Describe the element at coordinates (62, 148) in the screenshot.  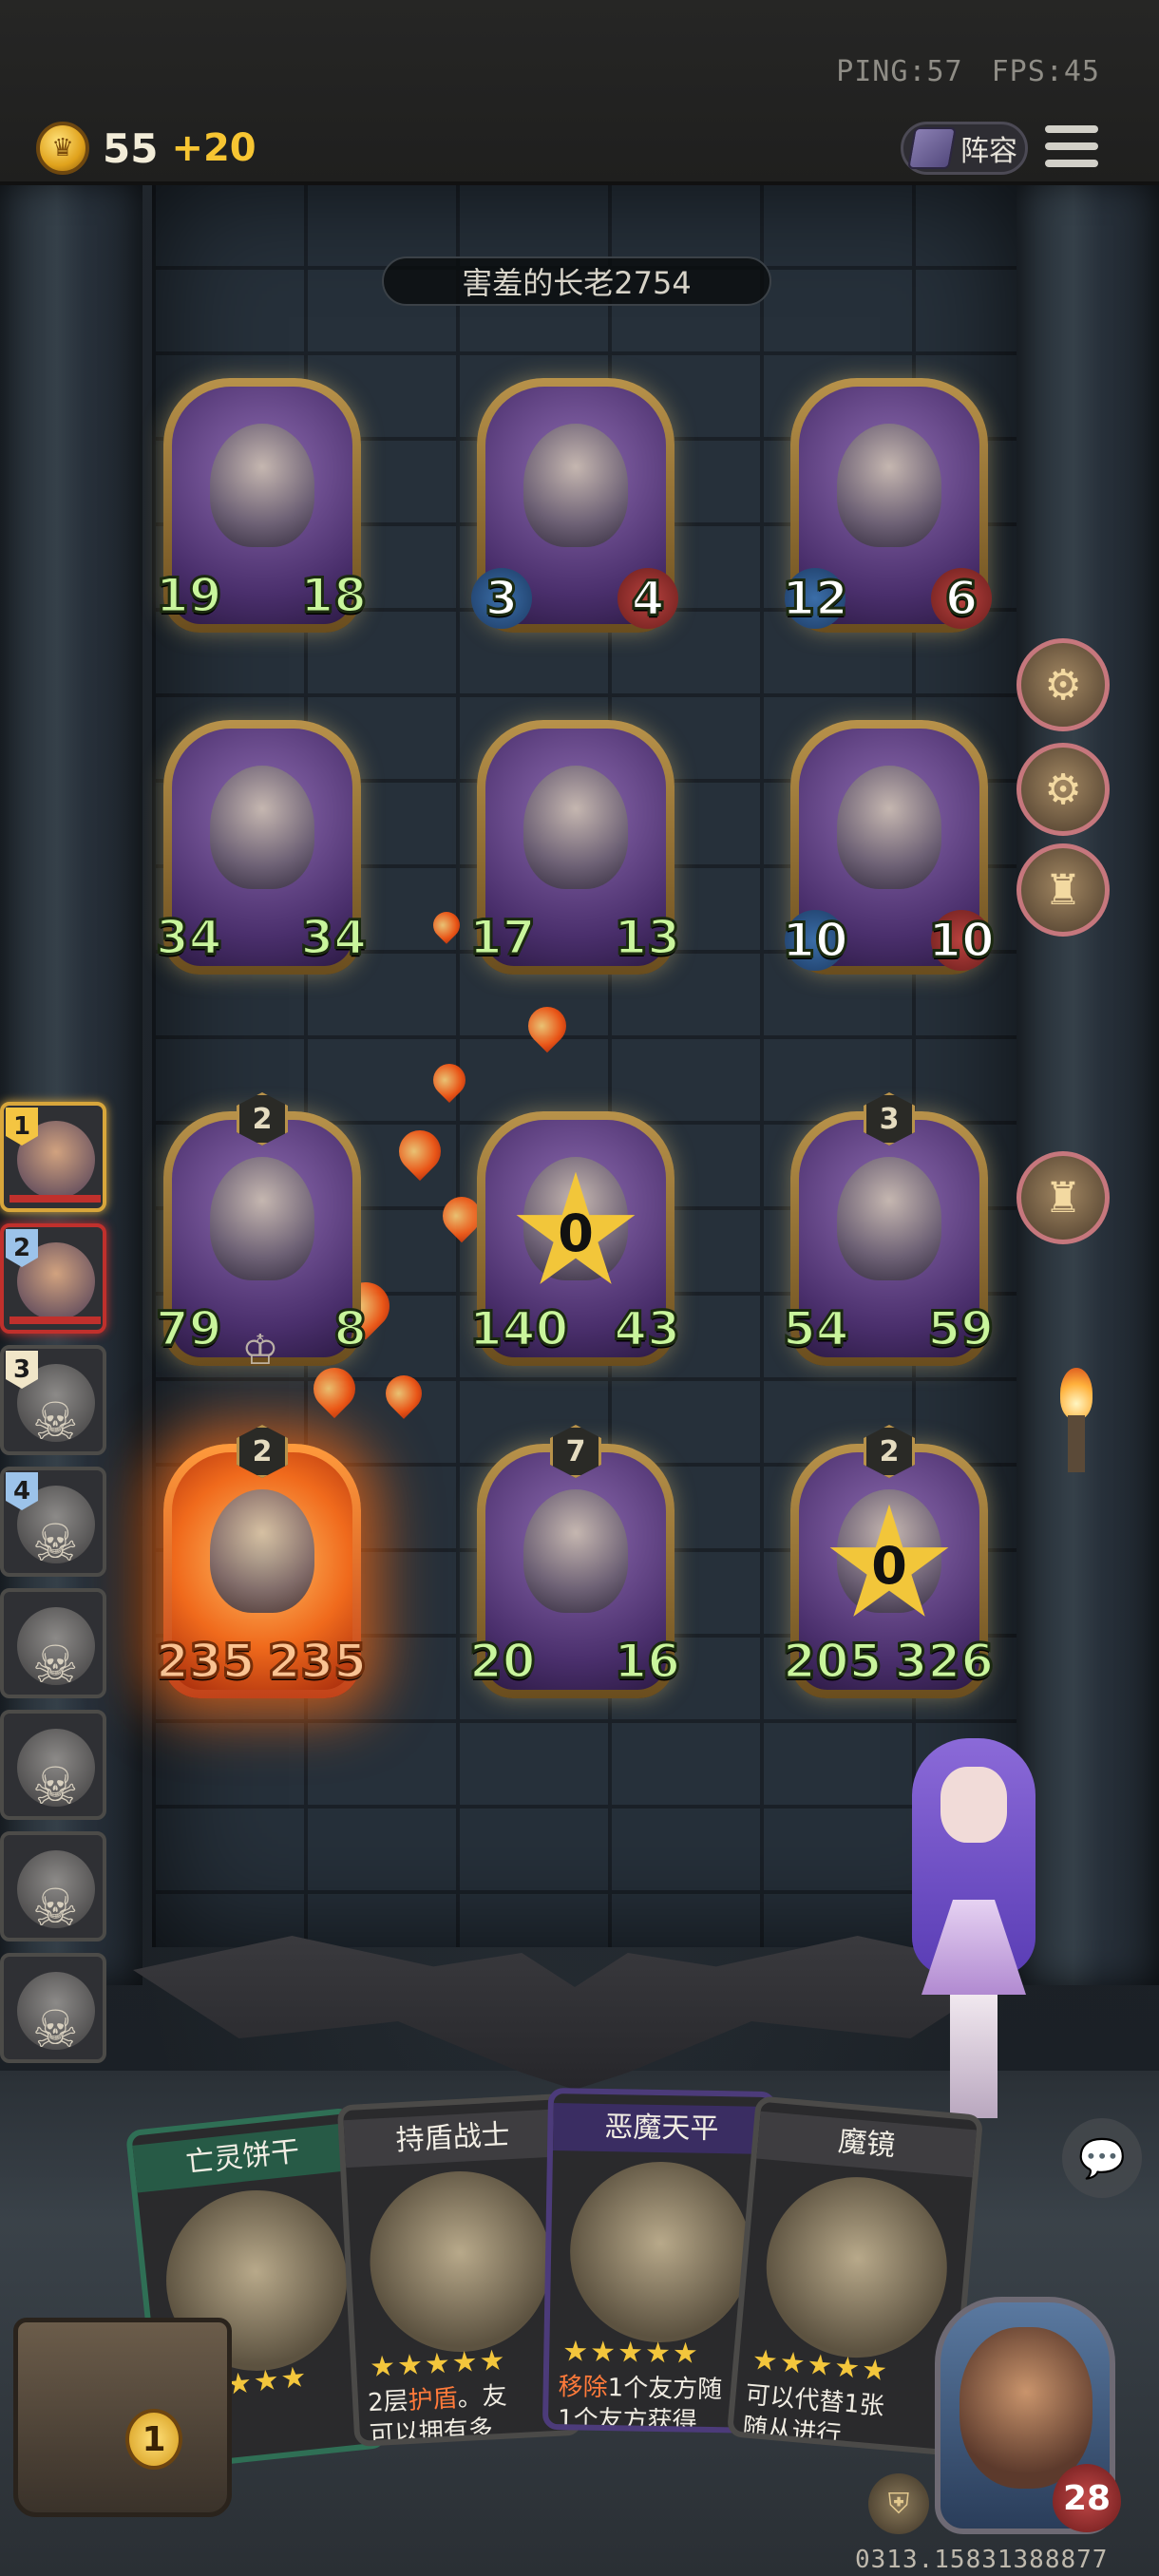
I see `coin-icon: ♛` at that location.